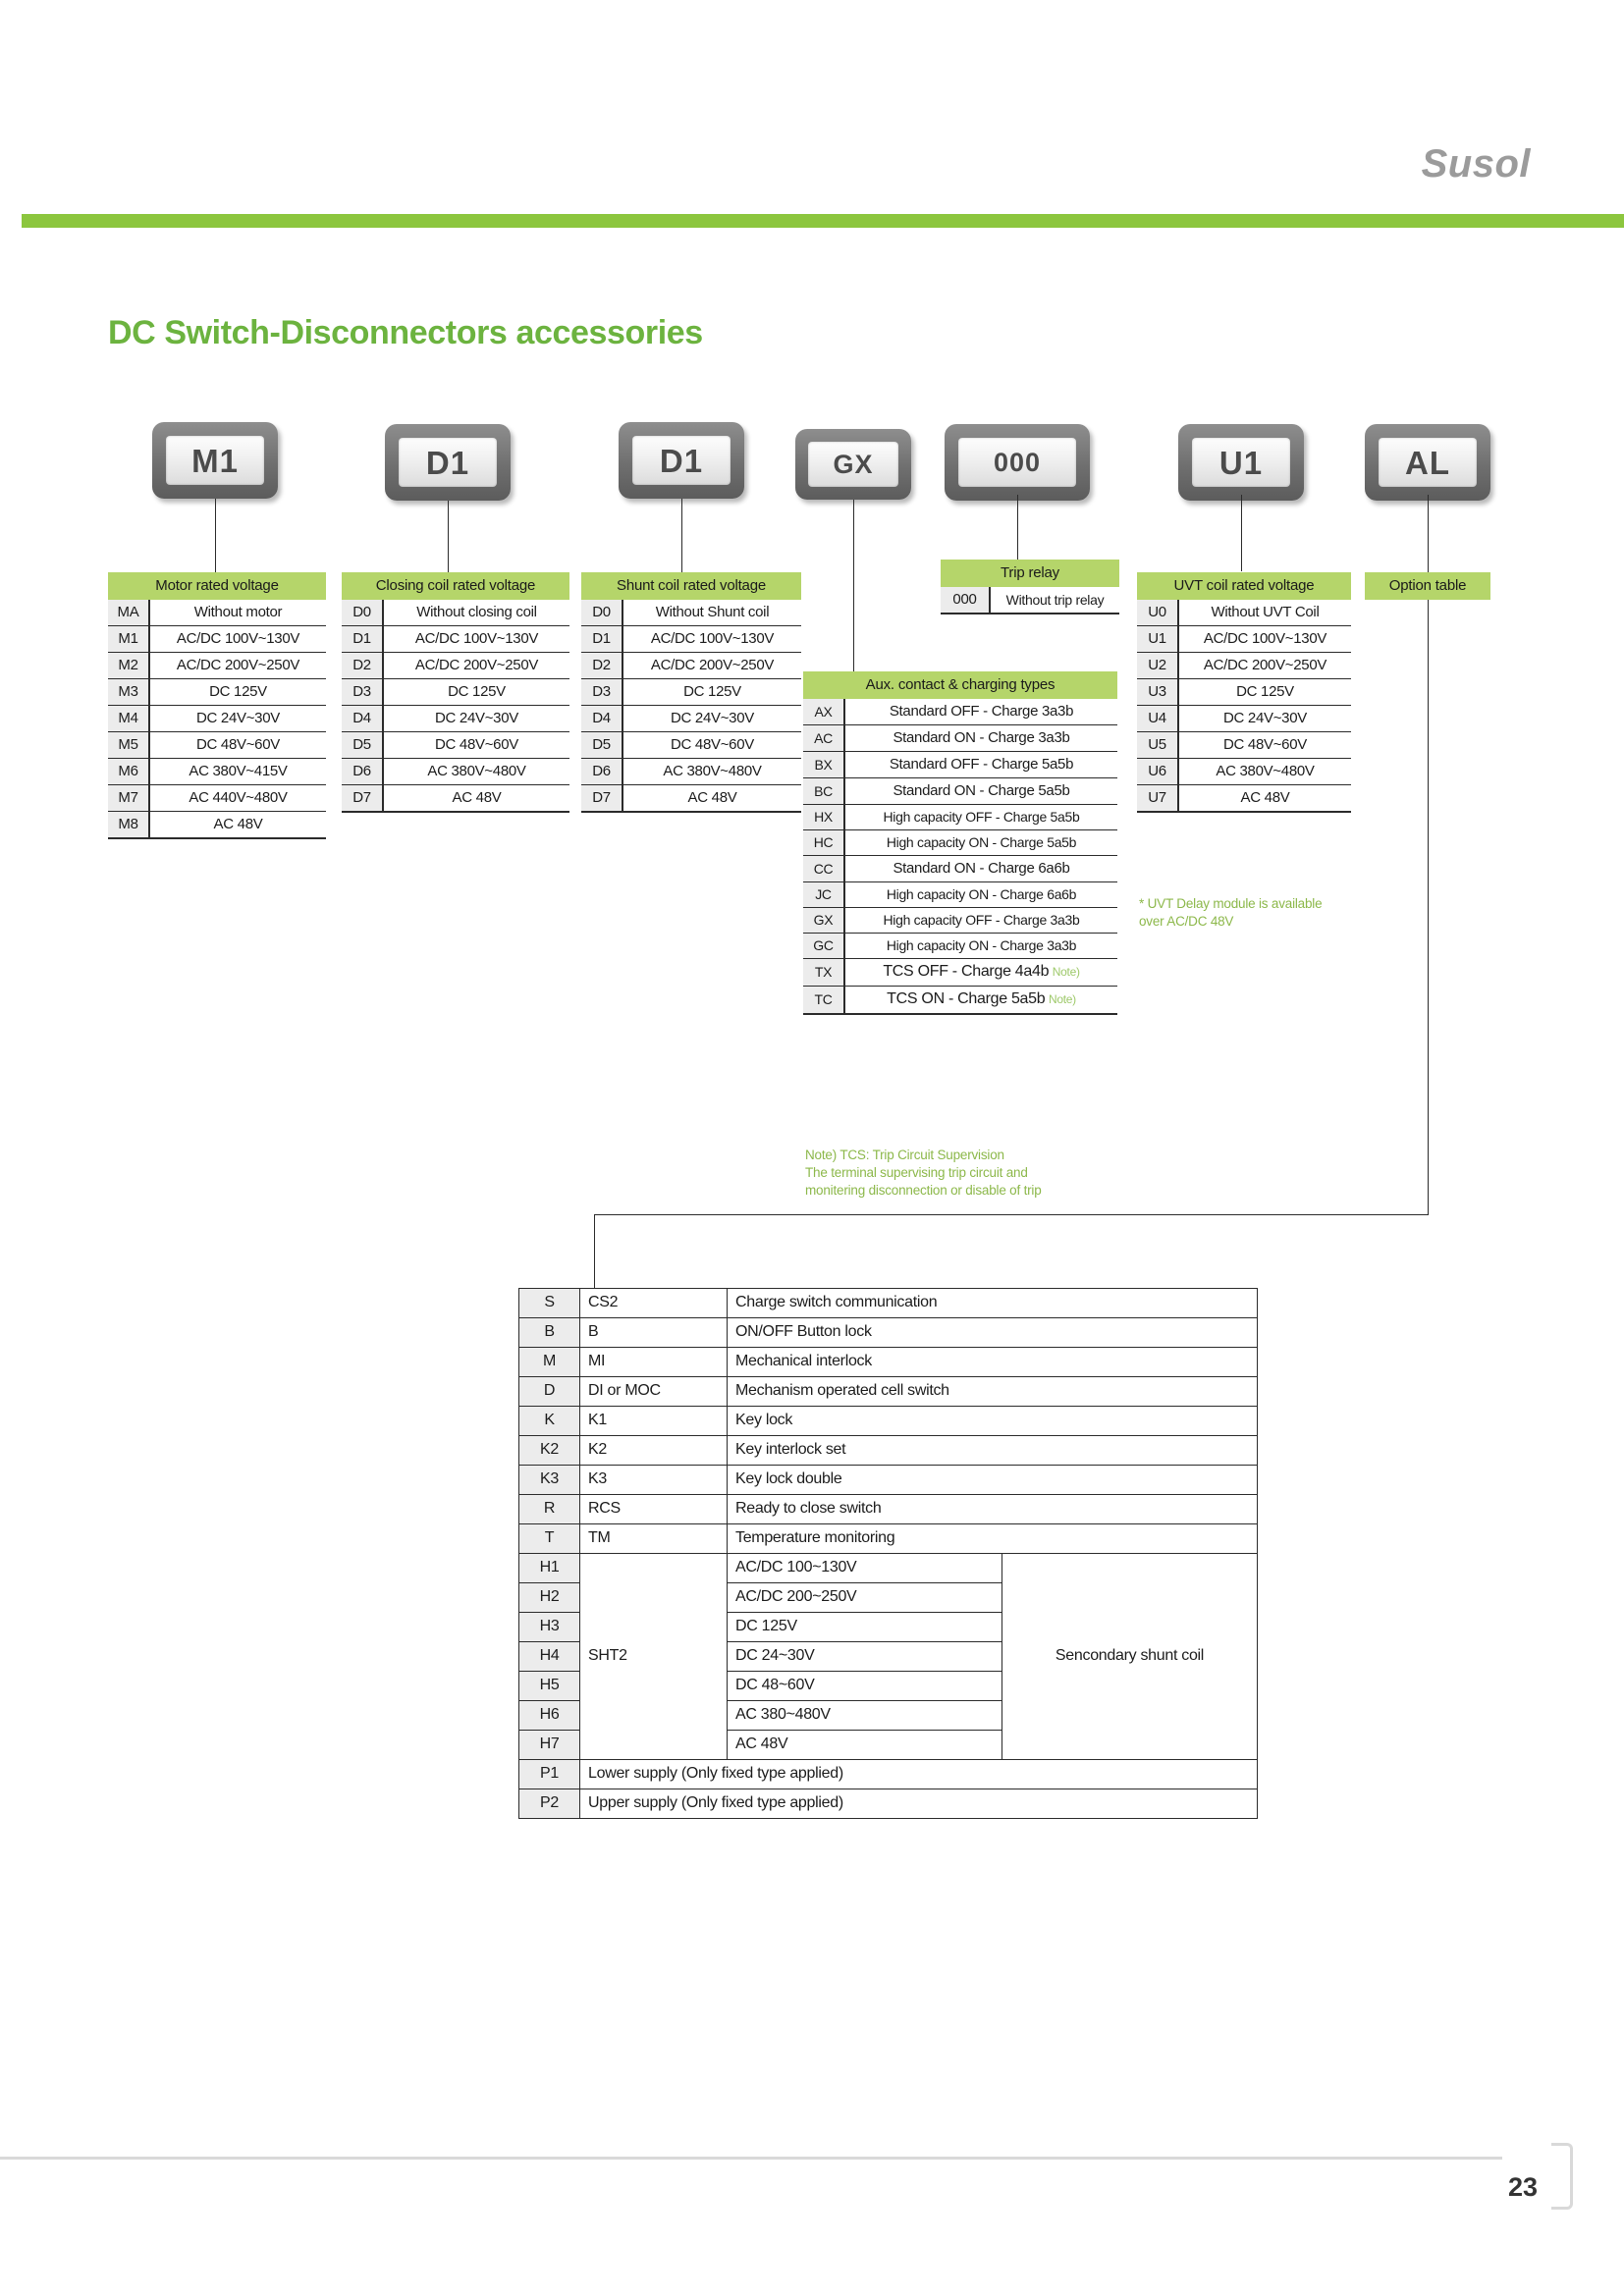  Describe the element at coordinates (405, 332) in the screenshot. I see `page-title: DC Switch-Disconnectors accessories` at that location.